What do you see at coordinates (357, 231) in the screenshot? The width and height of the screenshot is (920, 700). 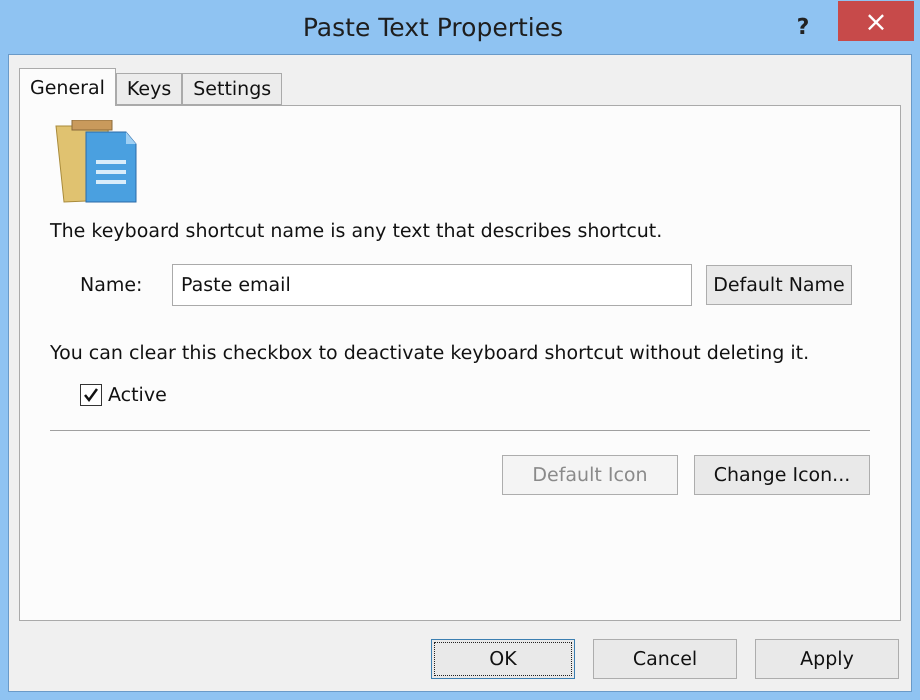 I see `description-text: The keyboard shortcut name is any text that describes shortcut.` at bounding box center [357, 231].